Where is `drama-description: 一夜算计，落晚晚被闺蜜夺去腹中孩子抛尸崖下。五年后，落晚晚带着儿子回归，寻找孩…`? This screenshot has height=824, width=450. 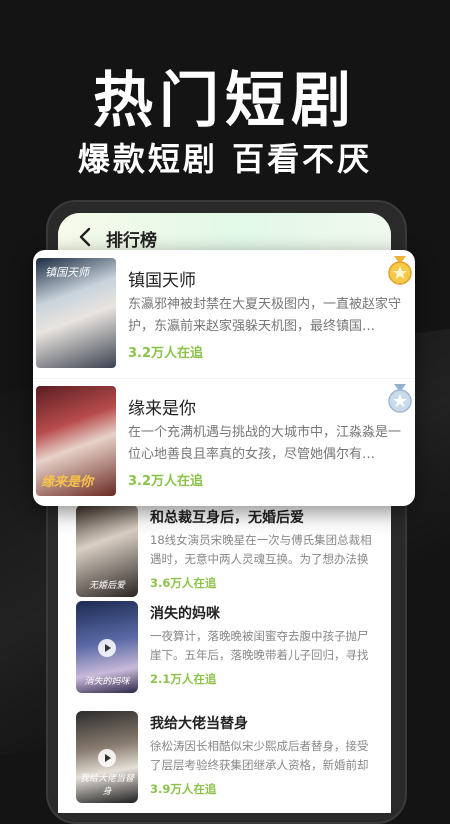 drama-description: 一夜算计，落晚晚被闺蜜夺去腹中孩子抛尸崖下。五年后，落晚晚带着儿子回归，寻找孩… is located at coordinates (259, 645).